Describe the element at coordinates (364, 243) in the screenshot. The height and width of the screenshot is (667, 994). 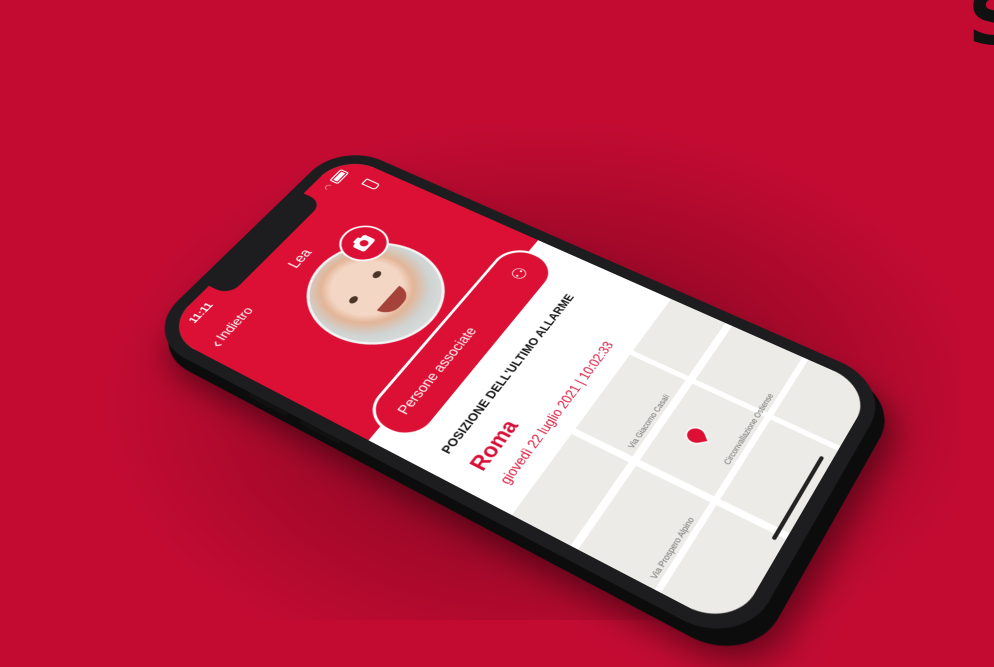
I see `camera-icon` at that location.